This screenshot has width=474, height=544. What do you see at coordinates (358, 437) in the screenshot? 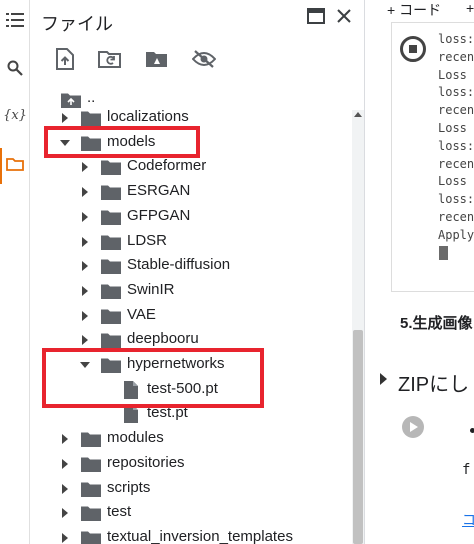
I see `scroll-thumb` at bounding box center [358, 437].